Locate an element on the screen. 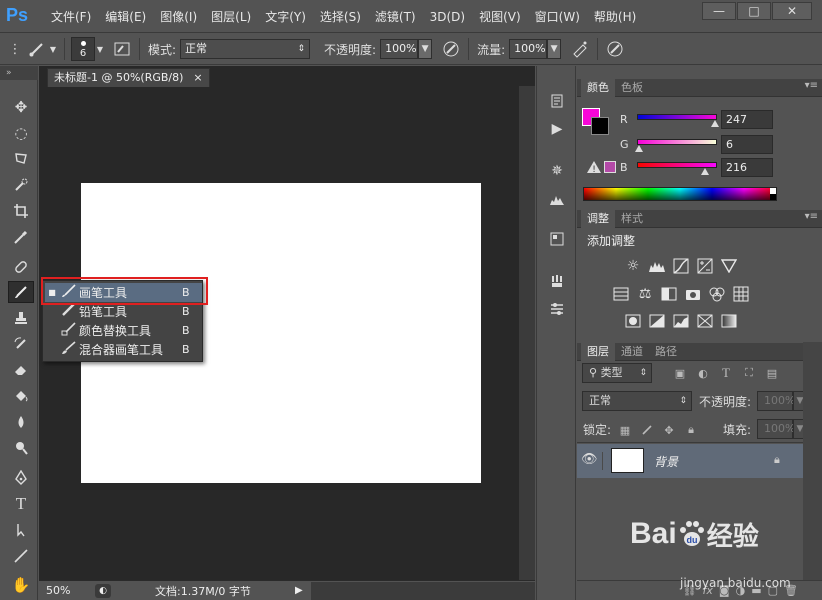 The width and height of the screenshot is (822, 600). tab-paths: 路径 is located at coordinates (666, 352).